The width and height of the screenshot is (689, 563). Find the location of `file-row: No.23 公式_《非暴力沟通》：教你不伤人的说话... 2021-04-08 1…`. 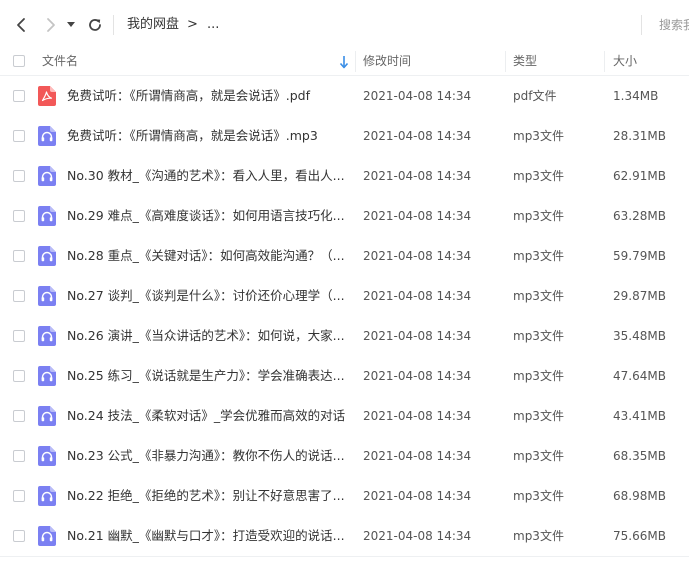

file-row: No.23 公式_《非暴力沟通》：教你不伤人的说话... 2021-04-08 1… is located at coordinates (344, 456).